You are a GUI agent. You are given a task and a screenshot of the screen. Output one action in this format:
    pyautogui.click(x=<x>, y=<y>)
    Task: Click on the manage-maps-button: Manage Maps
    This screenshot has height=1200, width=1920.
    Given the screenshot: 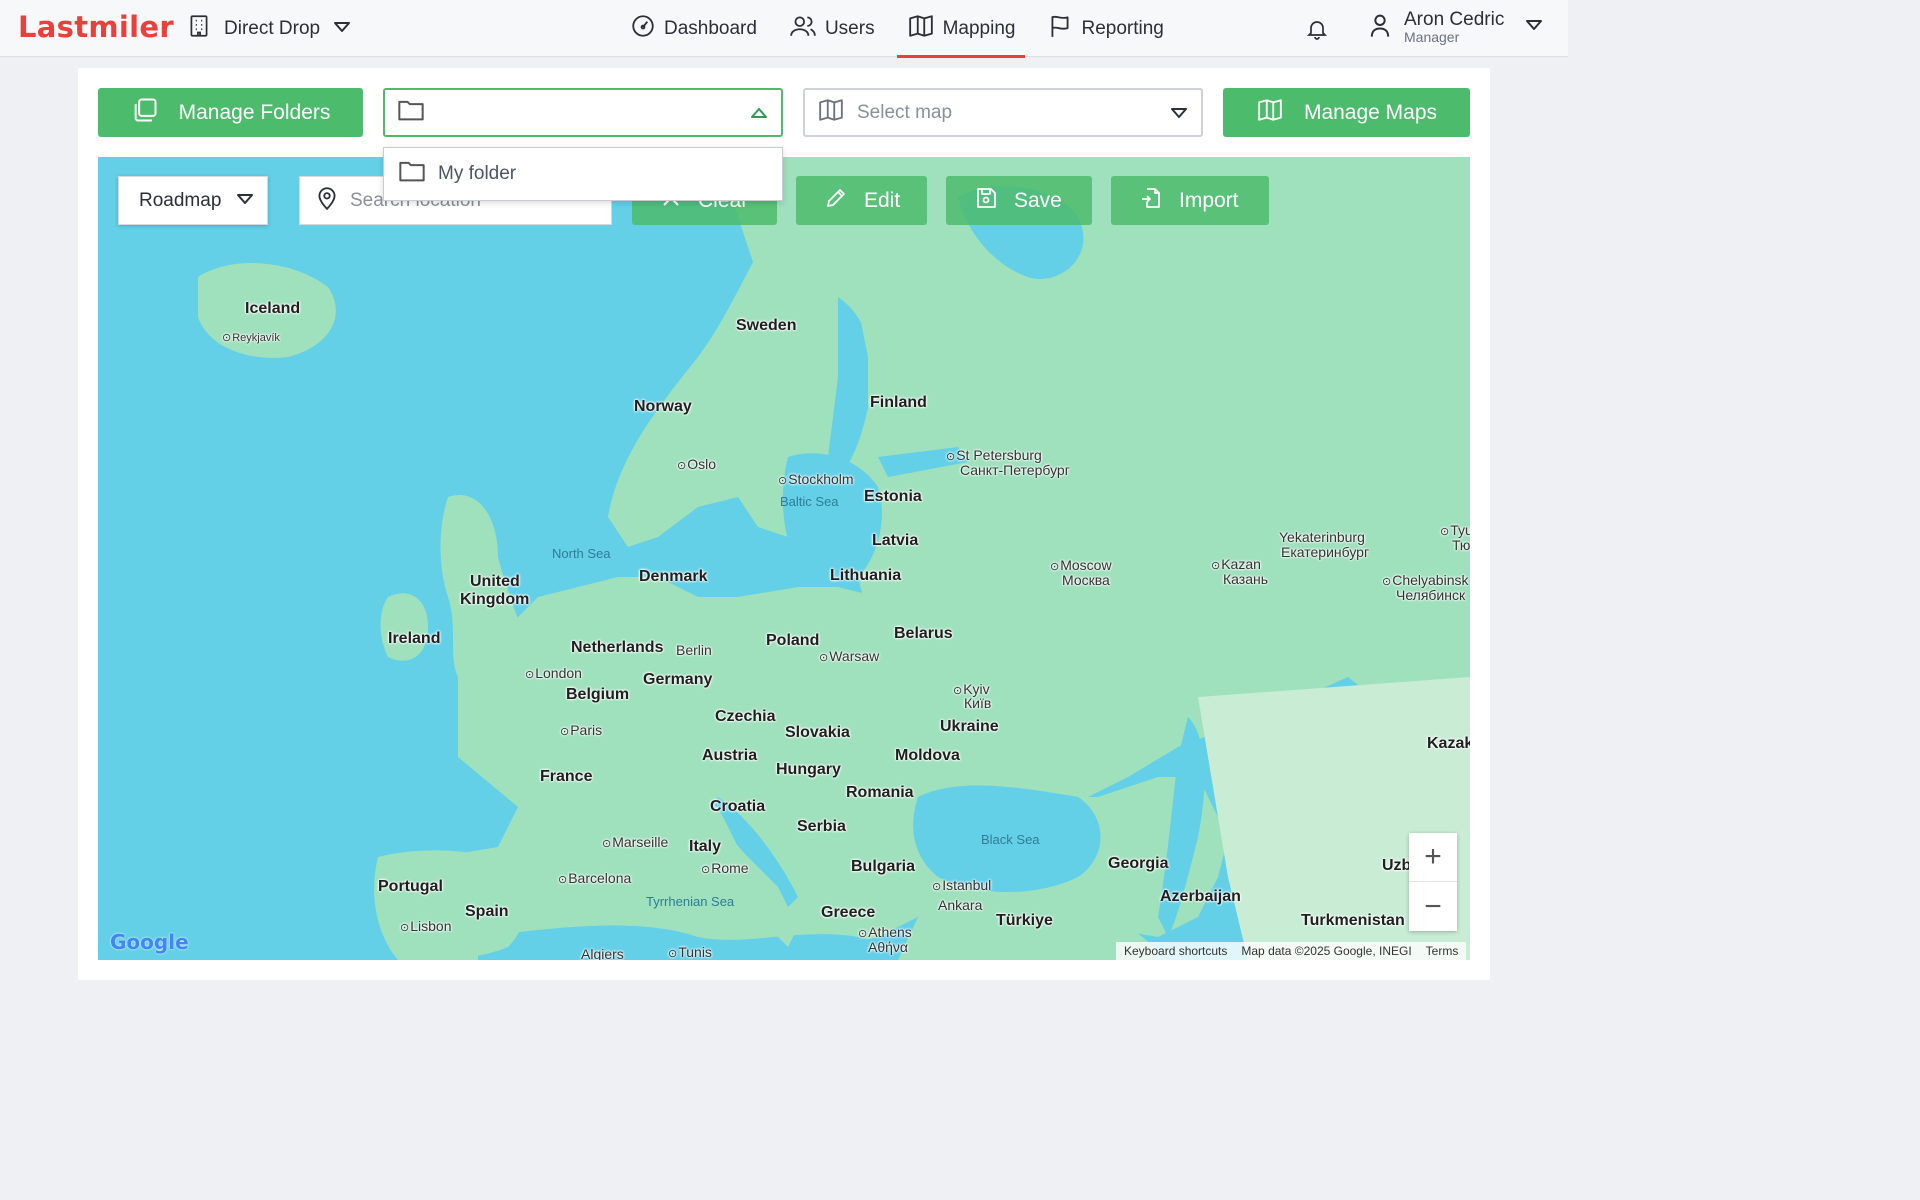 What is the action you would take?
    pyautogui.click(x=1346, y=112)
    